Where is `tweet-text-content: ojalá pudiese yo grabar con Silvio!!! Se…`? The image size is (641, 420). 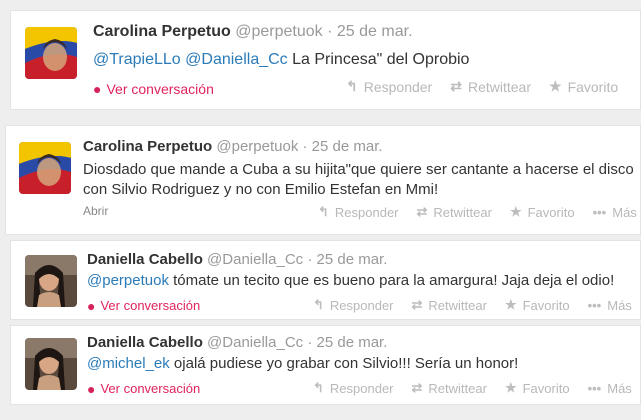
tweet-text-content: ojalá pudiese yo grabar con Silvio!!! Se… is located at coordinates (344, 363).